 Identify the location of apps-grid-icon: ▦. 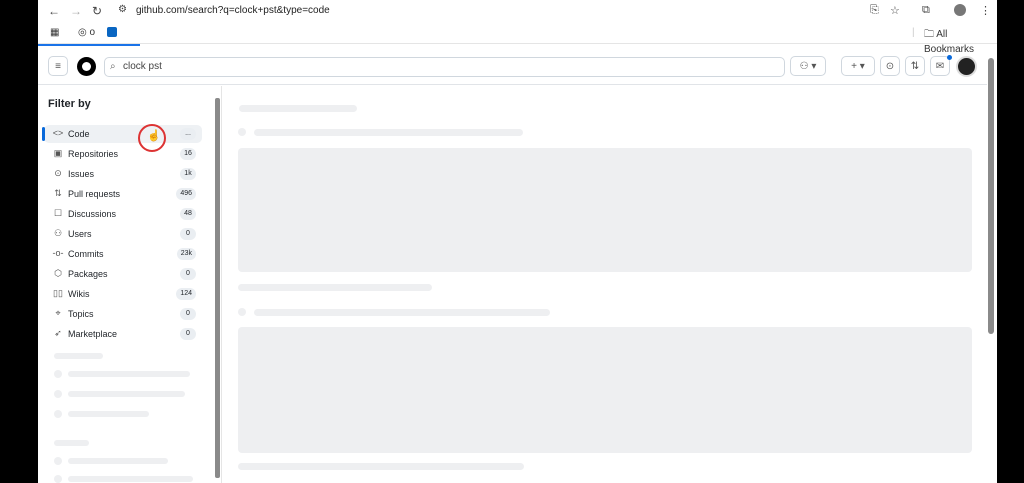
(54, 32).